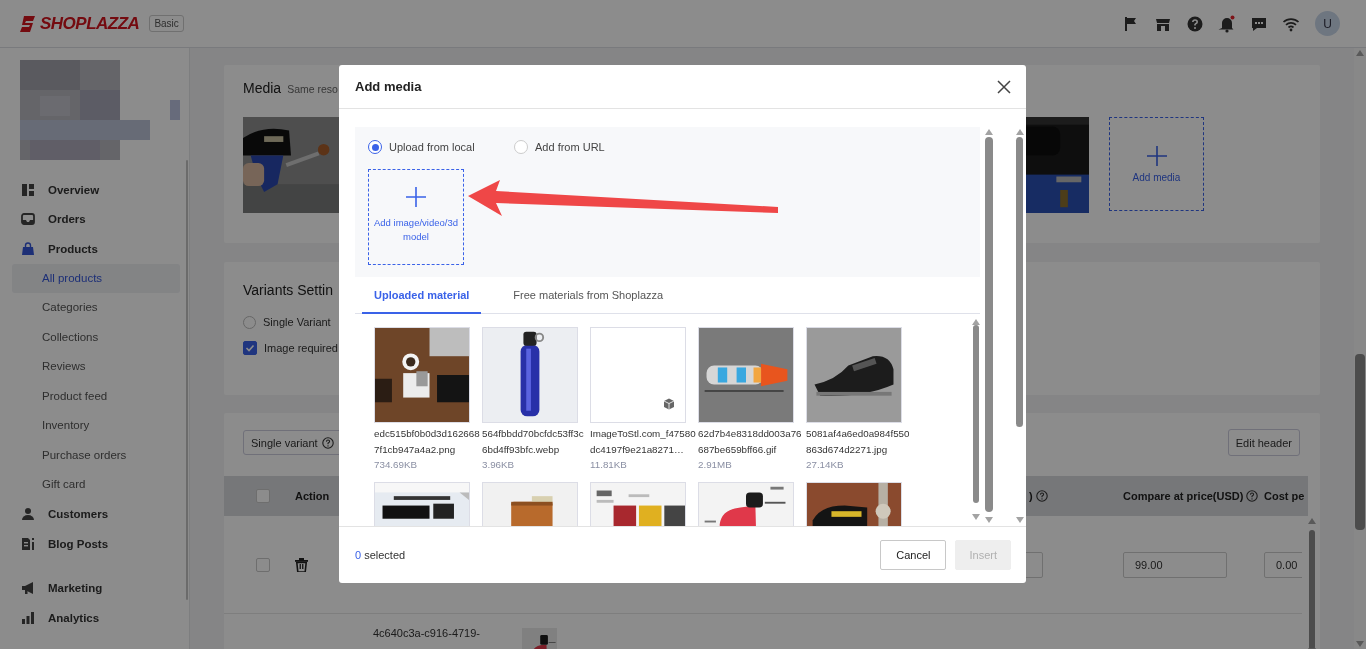  I want to click on nav-subitem: Inventory, so click(96, 426).